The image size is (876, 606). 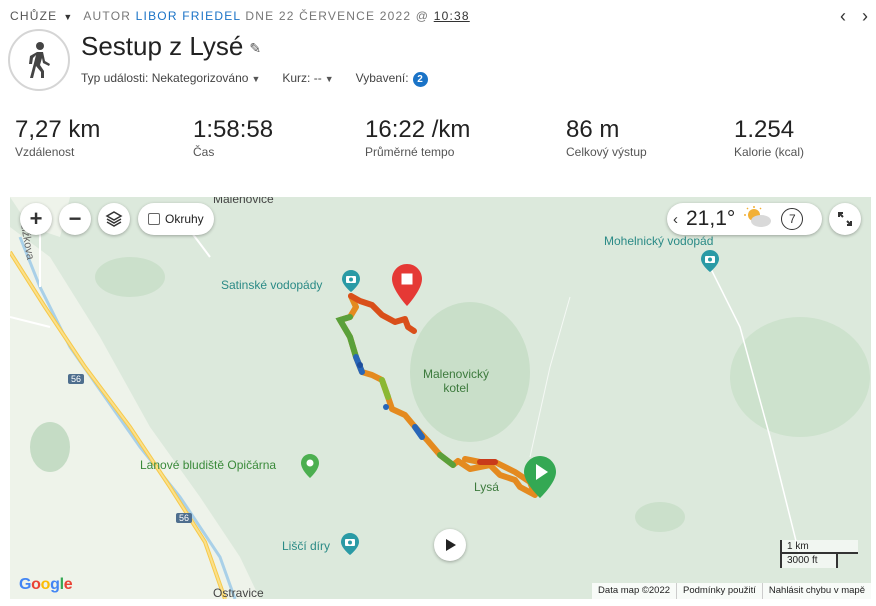 What do you see at coordinates (382, 78) in the screenshot?
I see `gear-label: Vybavení:` at bounding box center [382, 78].